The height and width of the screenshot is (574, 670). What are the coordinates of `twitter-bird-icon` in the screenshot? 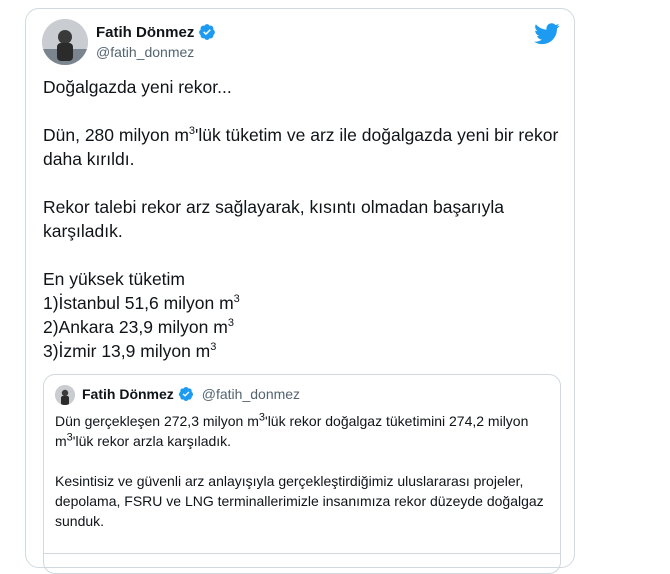 It's located at (547, 34).